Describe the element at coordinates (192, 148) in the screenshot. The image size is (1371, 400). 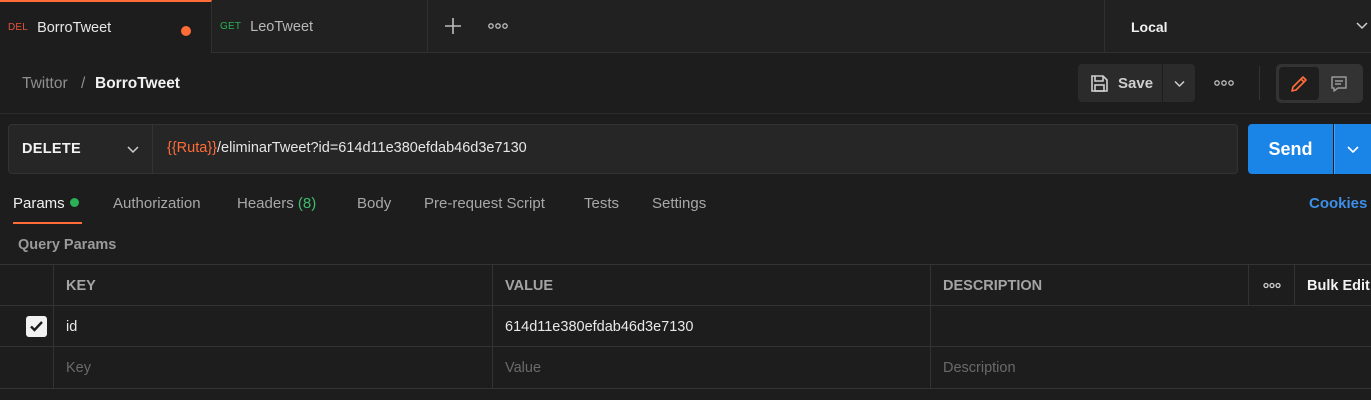
I see `url-environment-variable: {{Ruta}}` at that location.